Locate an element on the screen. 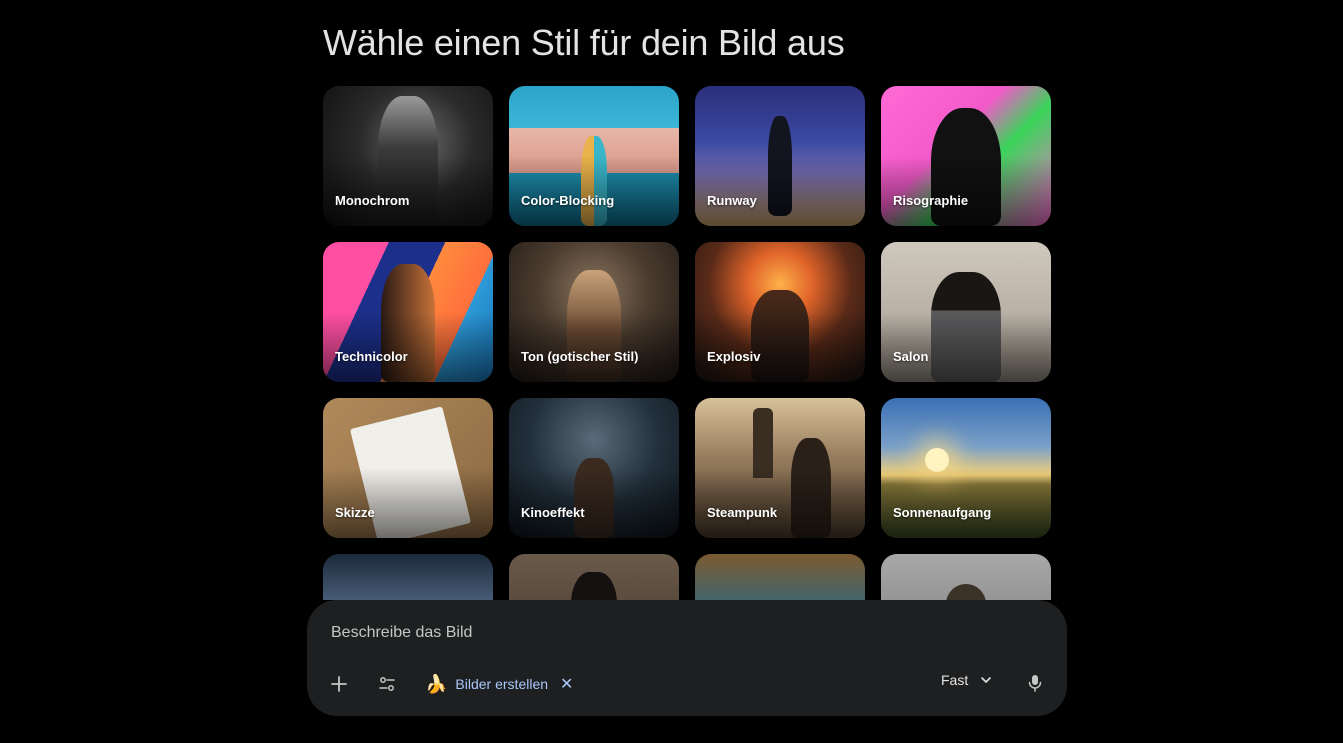 This screenshot has height=743, width=1343. style-card-kinoeffekt: Kinoeffekt is located at coordinates (594, 468).